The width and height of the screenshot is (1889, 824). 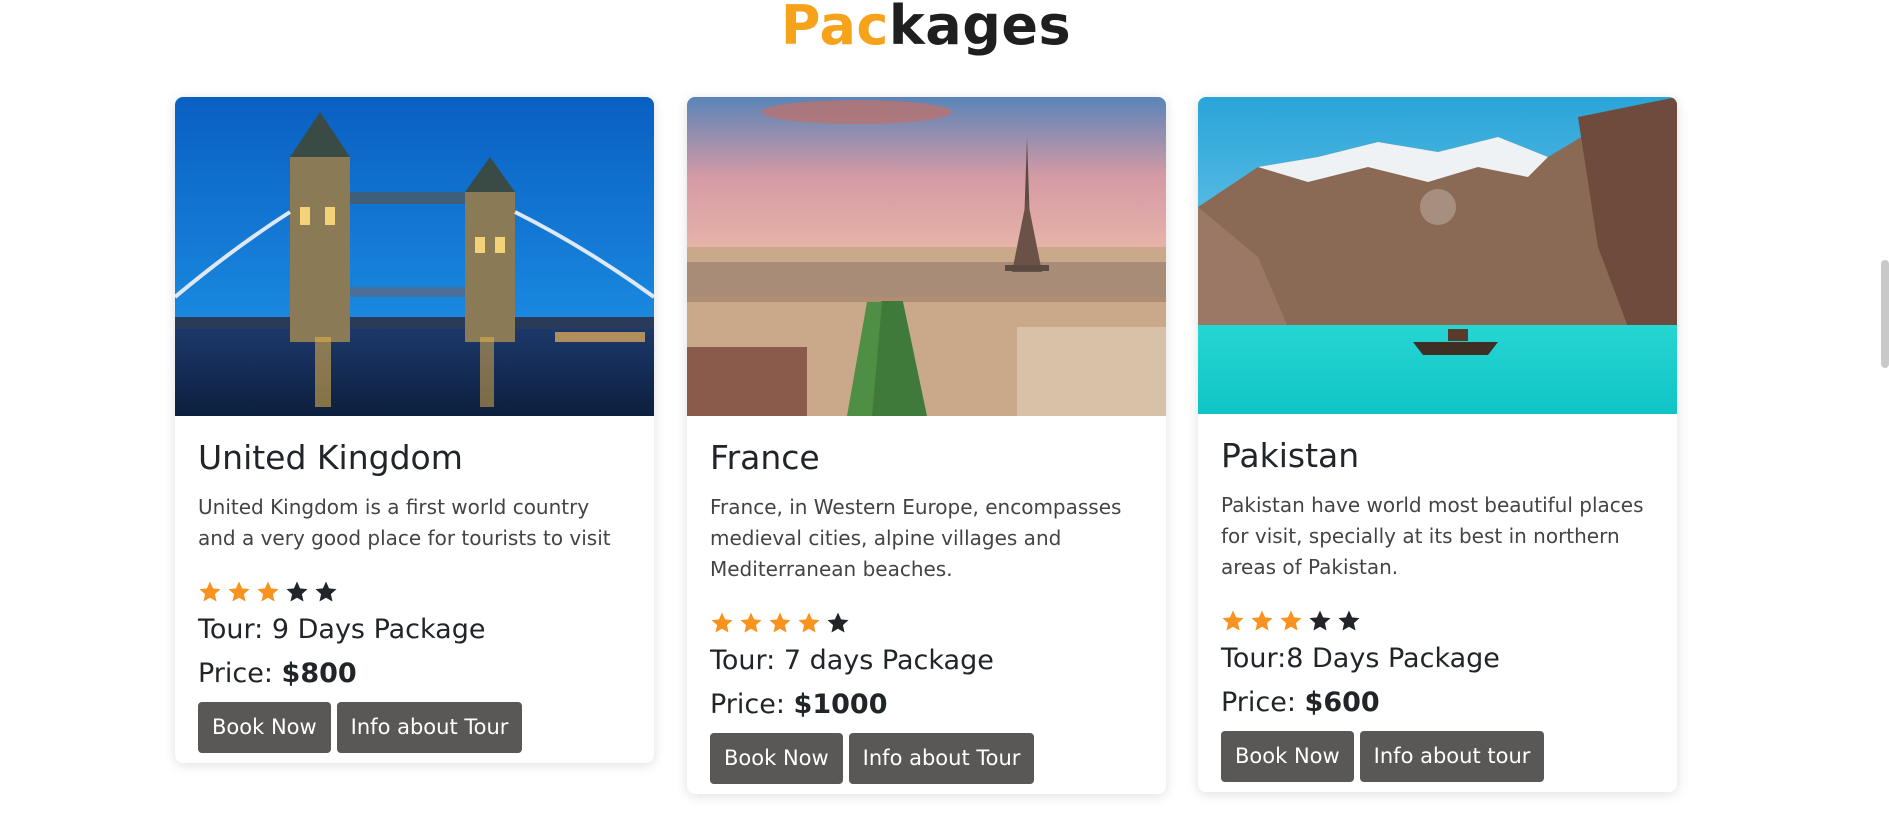 What do you see at coordinates (1437, 703) in the screenshot?
I see `package-price: Price: $600` at bounding box center [1437, 703].